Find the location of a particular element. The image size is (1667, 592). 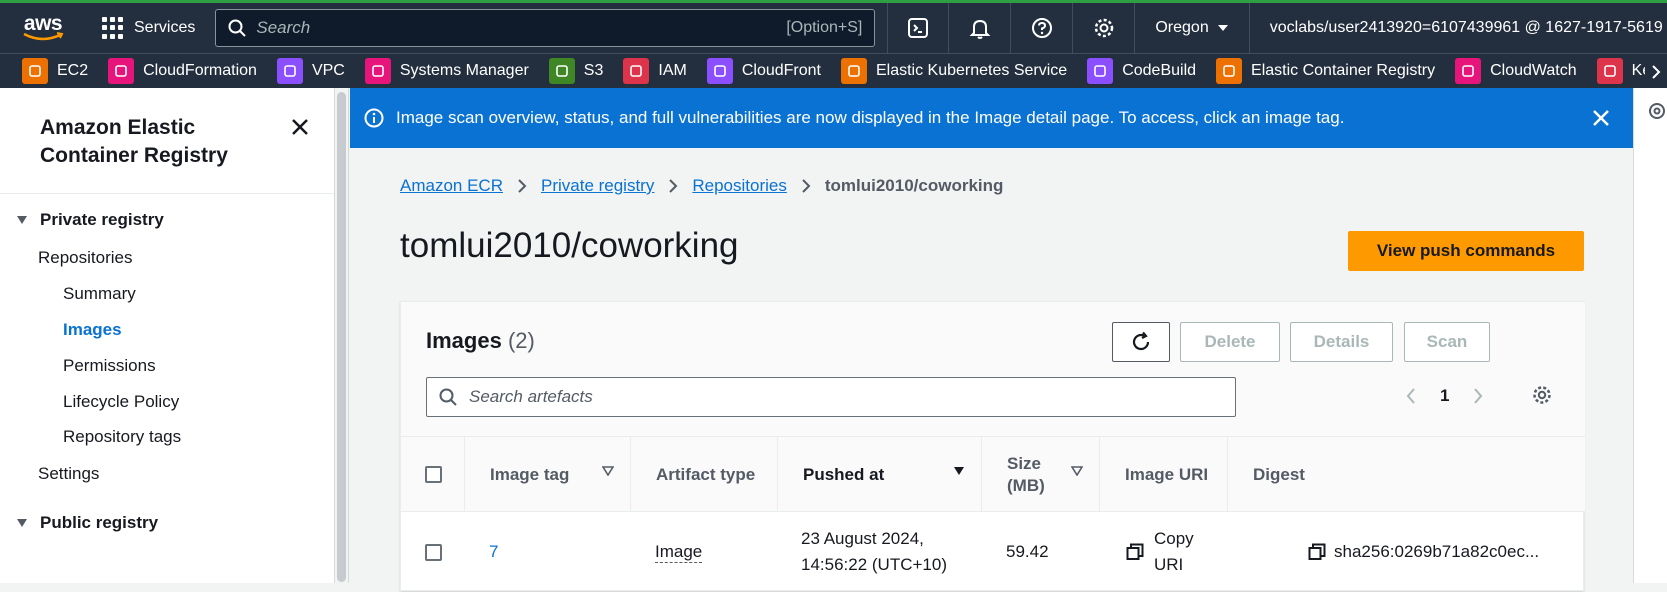

notifications-button is located at coordinates (980, 28).